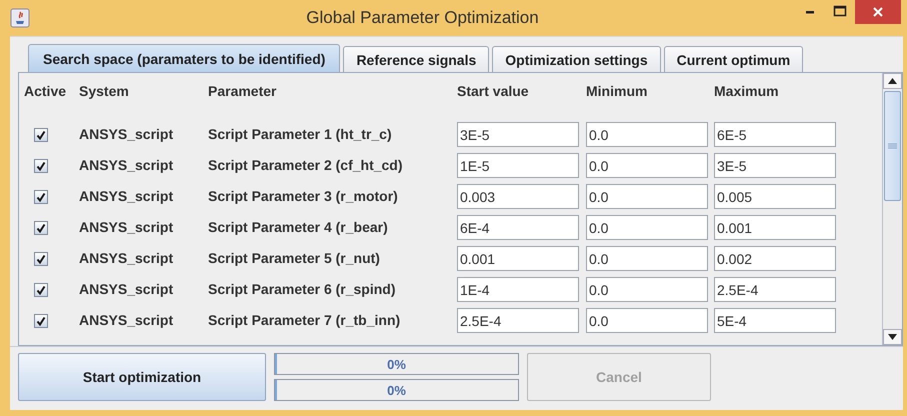 This screenshot has height=416, width=907. I want to click on close-icon, so click(878, 12).